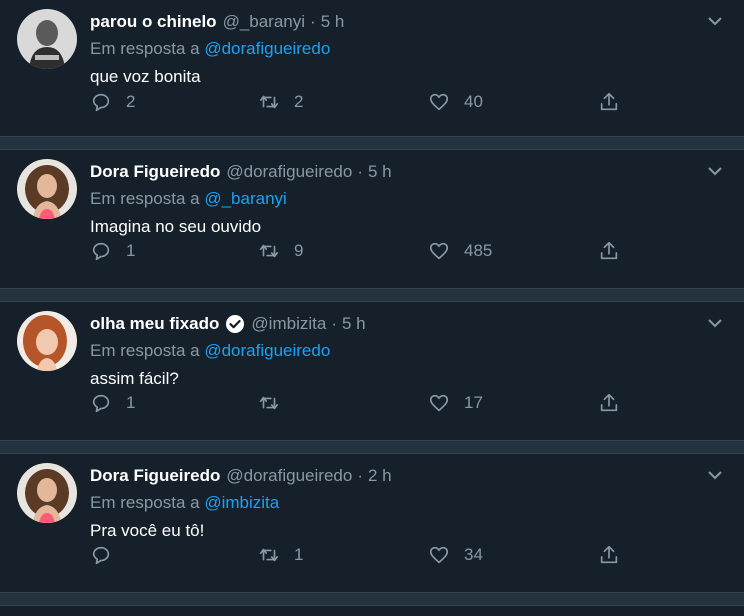  I want to click on like-count: 485, so click(478, 250).